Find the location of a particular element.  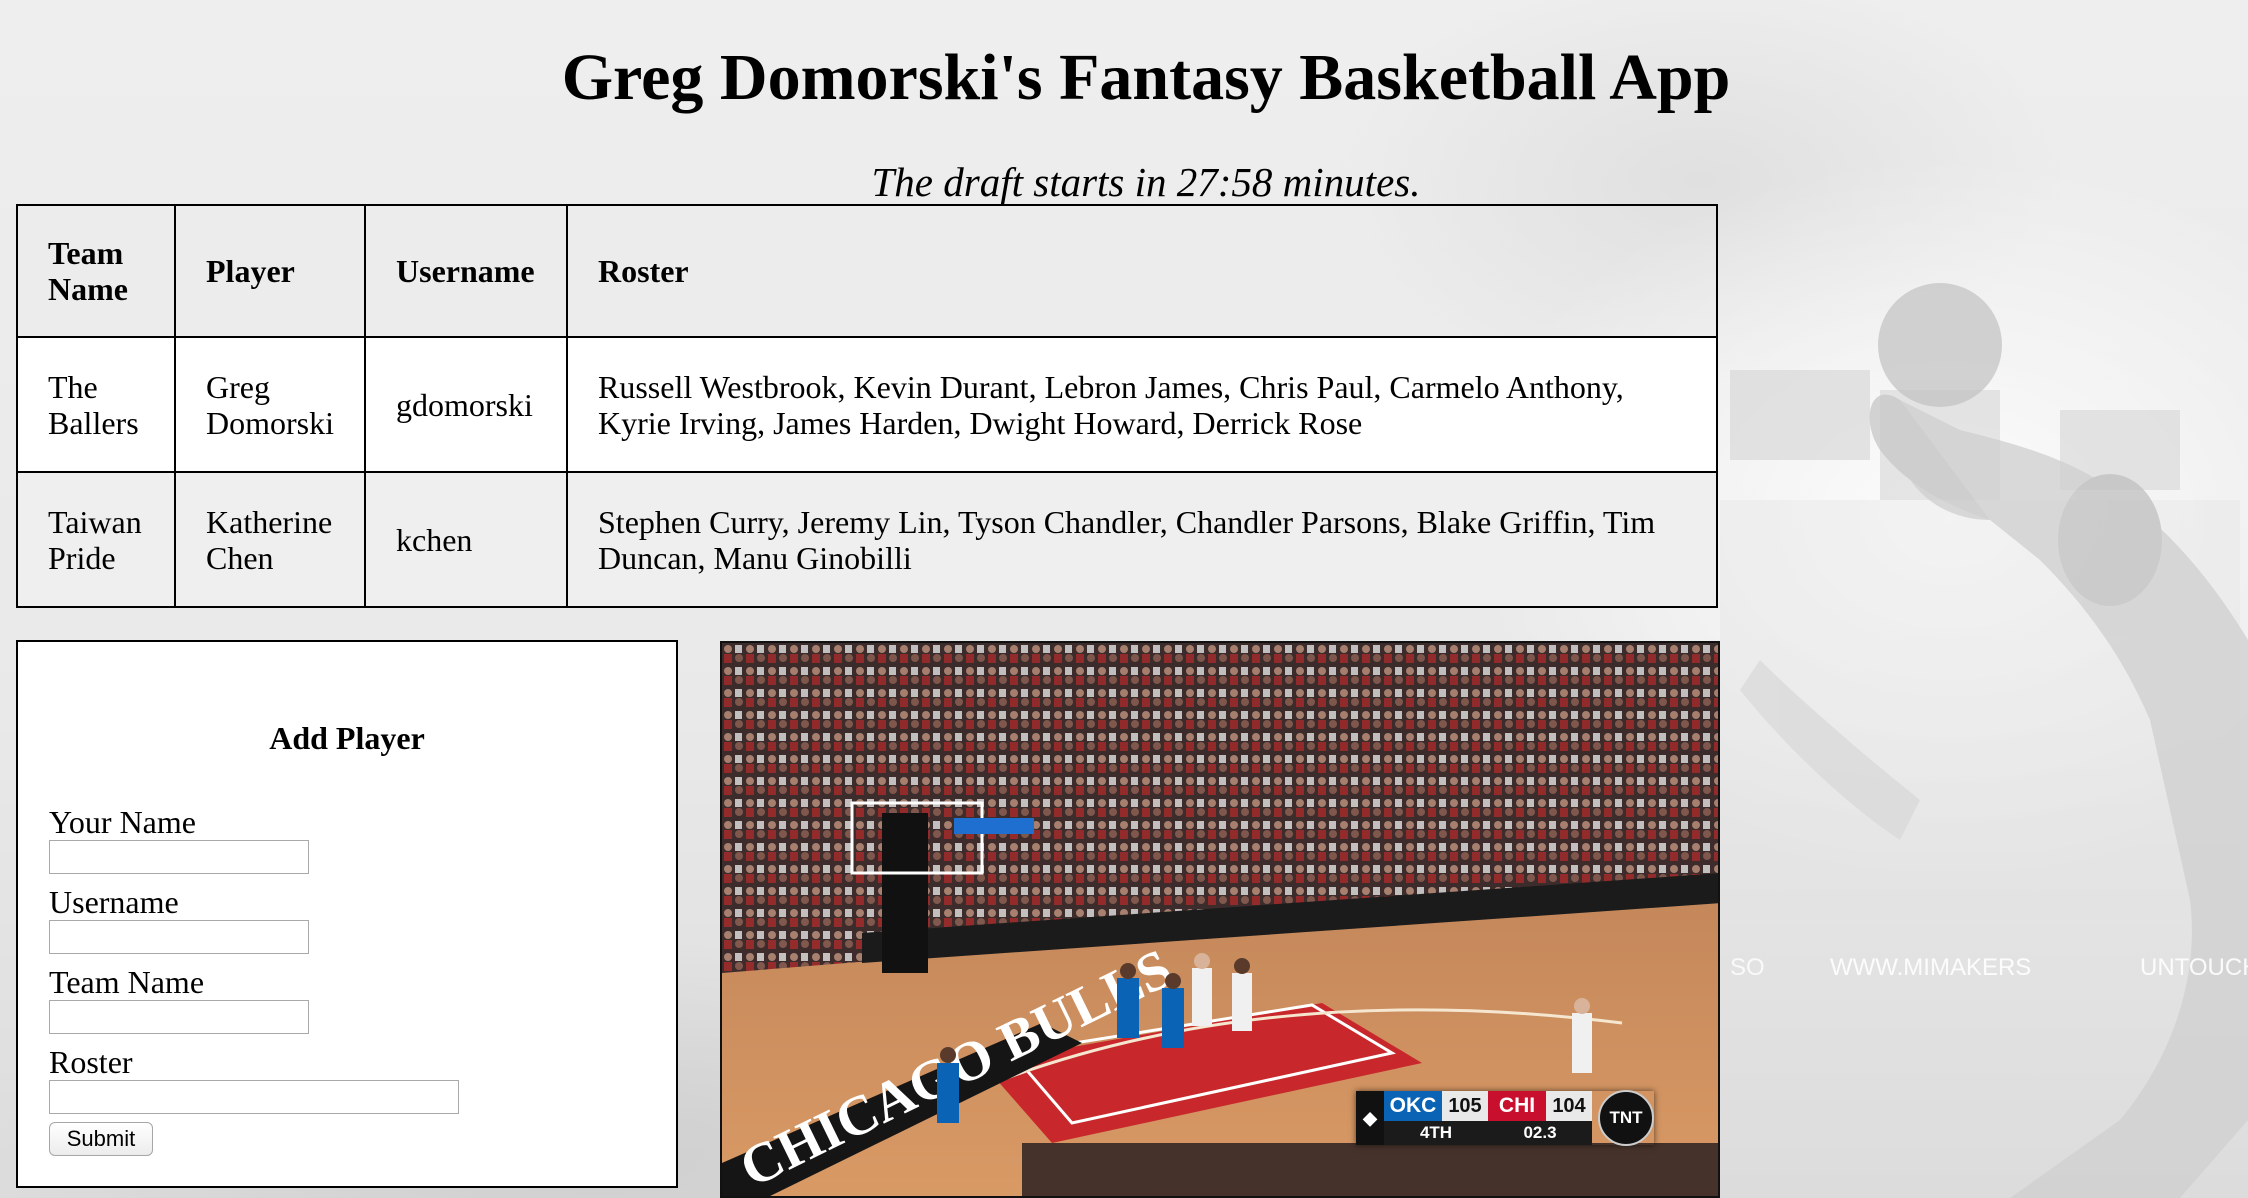

network-logo: TNT is located at coordinates (1626, 1118).